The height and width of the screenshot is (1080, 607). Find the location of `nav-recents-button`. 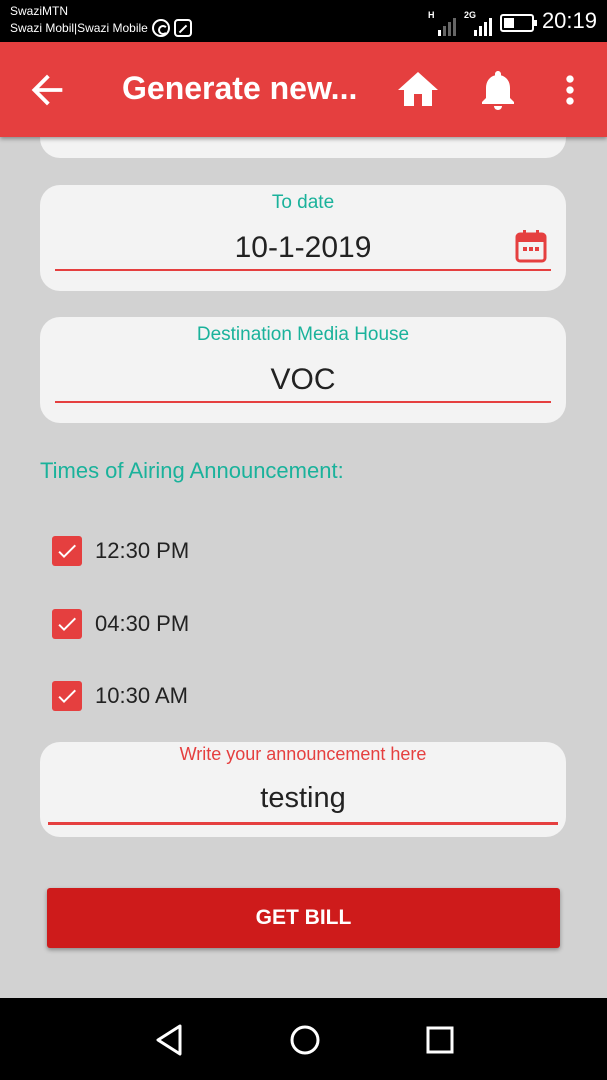

nav-recents-button is located at coordinates (440, 1040).